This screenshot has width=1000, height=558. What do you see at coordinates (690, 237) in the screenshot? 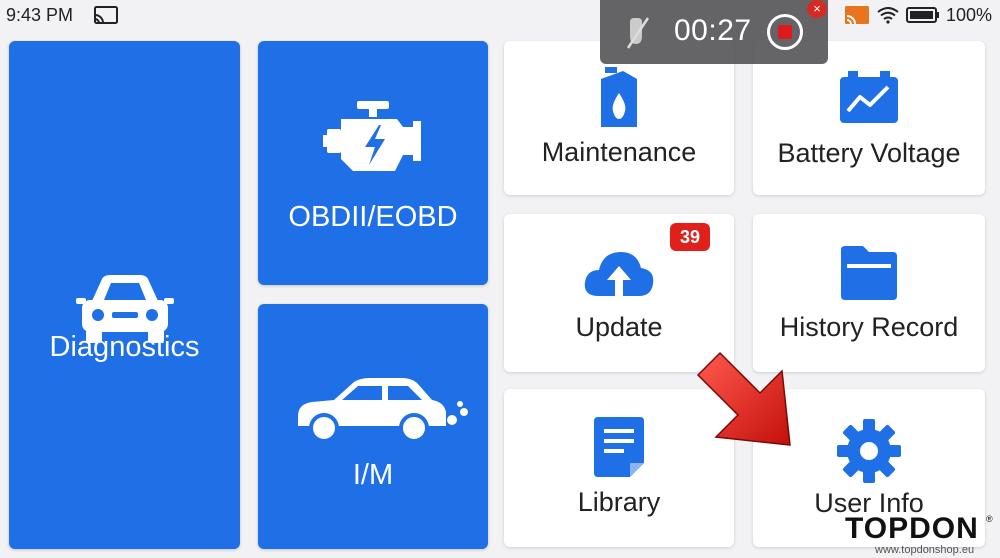
I see `update-count-badge: 39` at bounding box center [690, 237].